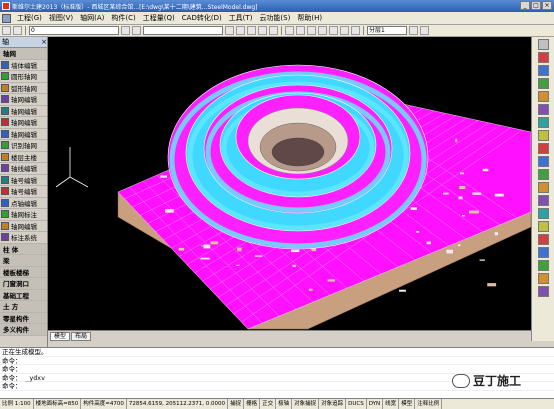 This screenshot has height=409, width=554. I want to click on tool-group-header: 梁, so click(23, 261).